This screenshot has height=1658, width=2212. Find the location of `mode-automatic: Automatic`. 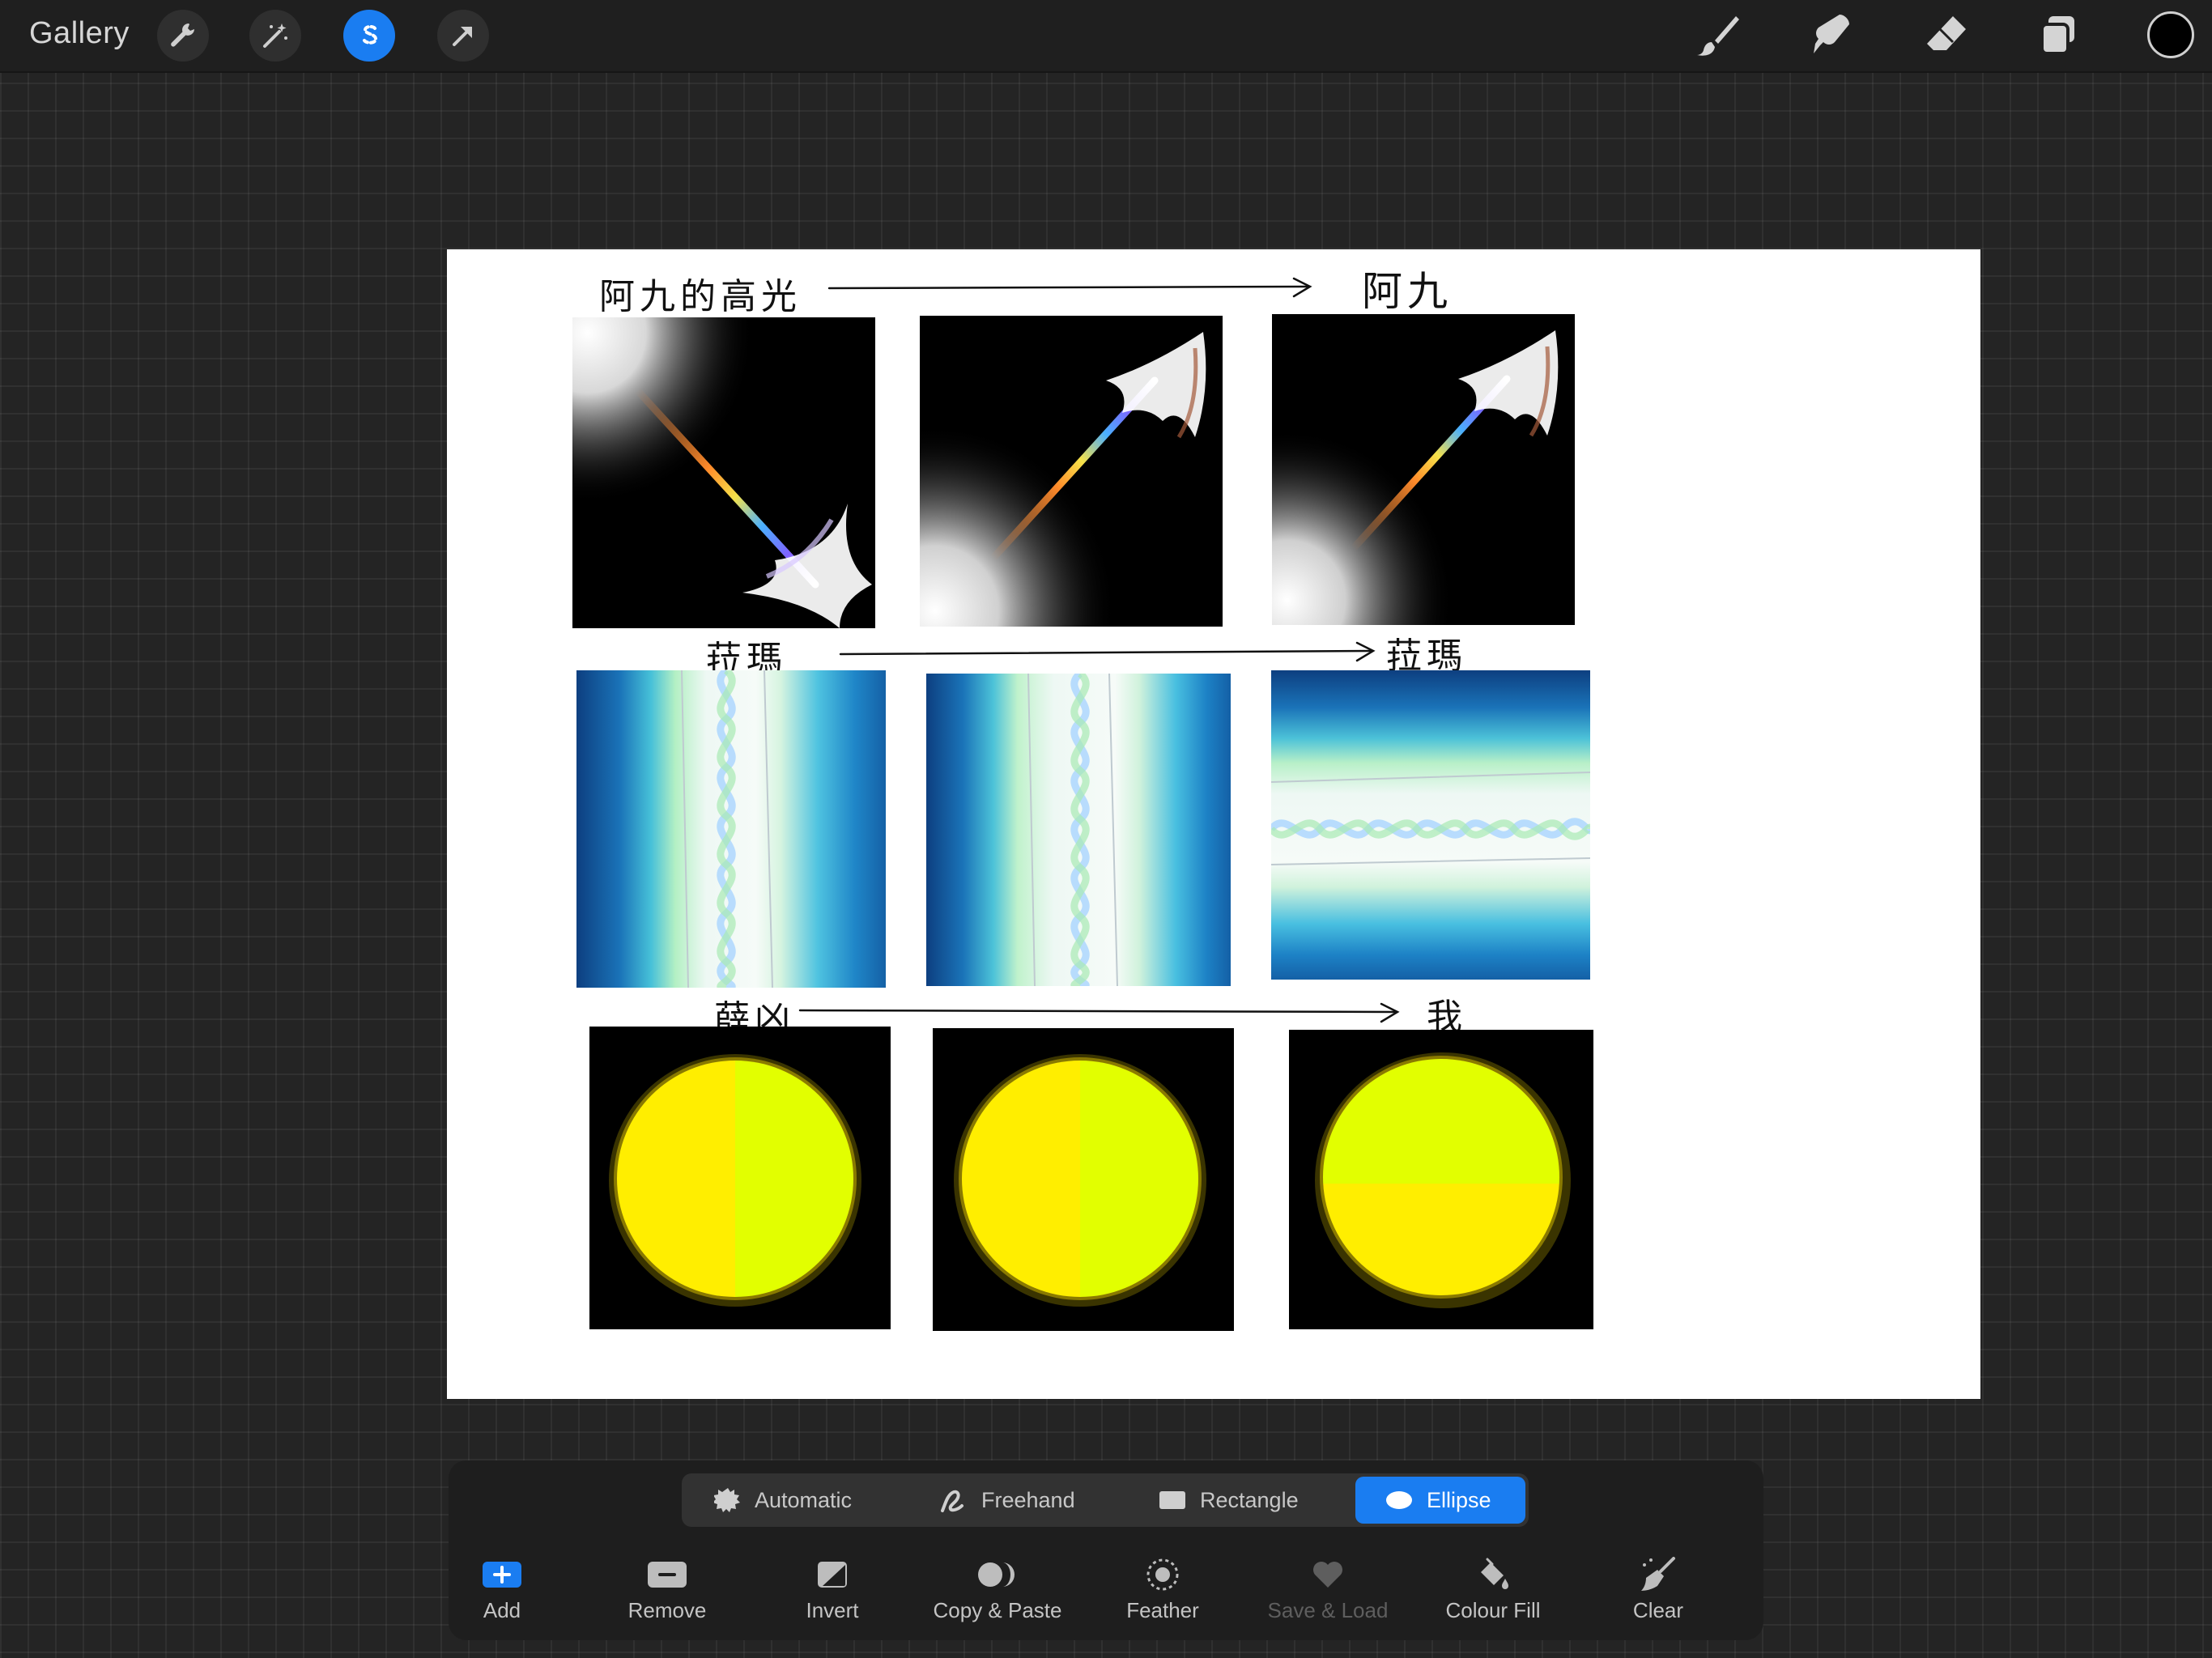

mode-automatic: Automatic is located at coordinates (812, 1500).